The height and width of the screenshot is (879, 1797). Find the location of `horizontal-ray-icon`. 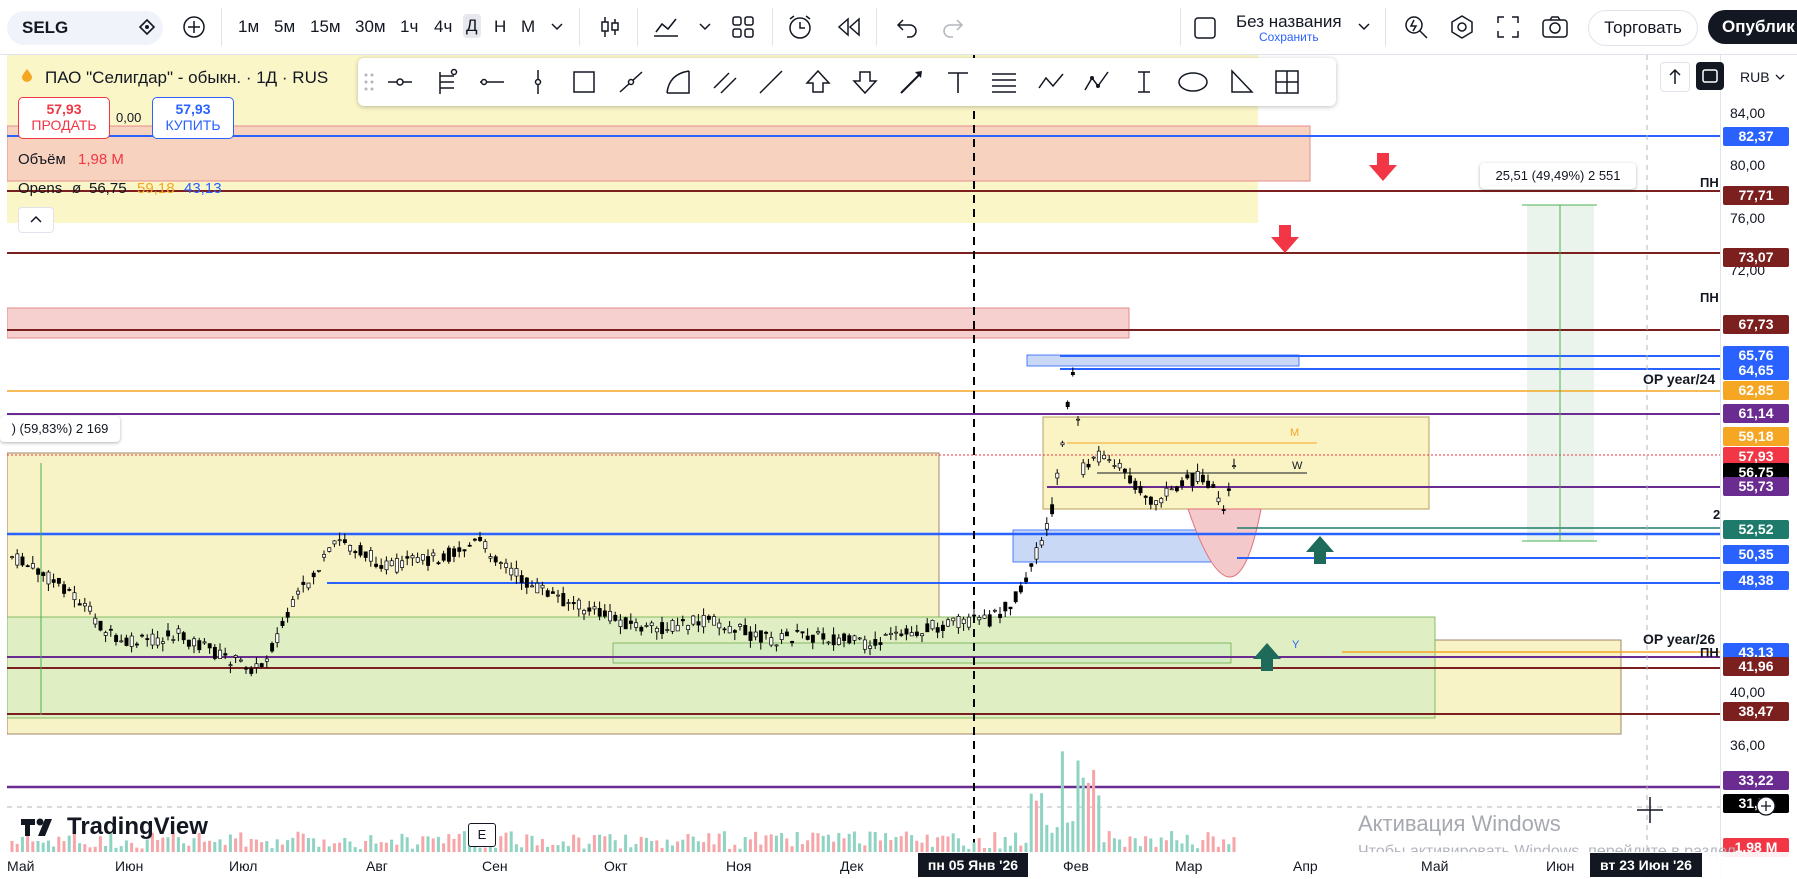

horizontal-ray-icon is located at coordinates (400, 82).